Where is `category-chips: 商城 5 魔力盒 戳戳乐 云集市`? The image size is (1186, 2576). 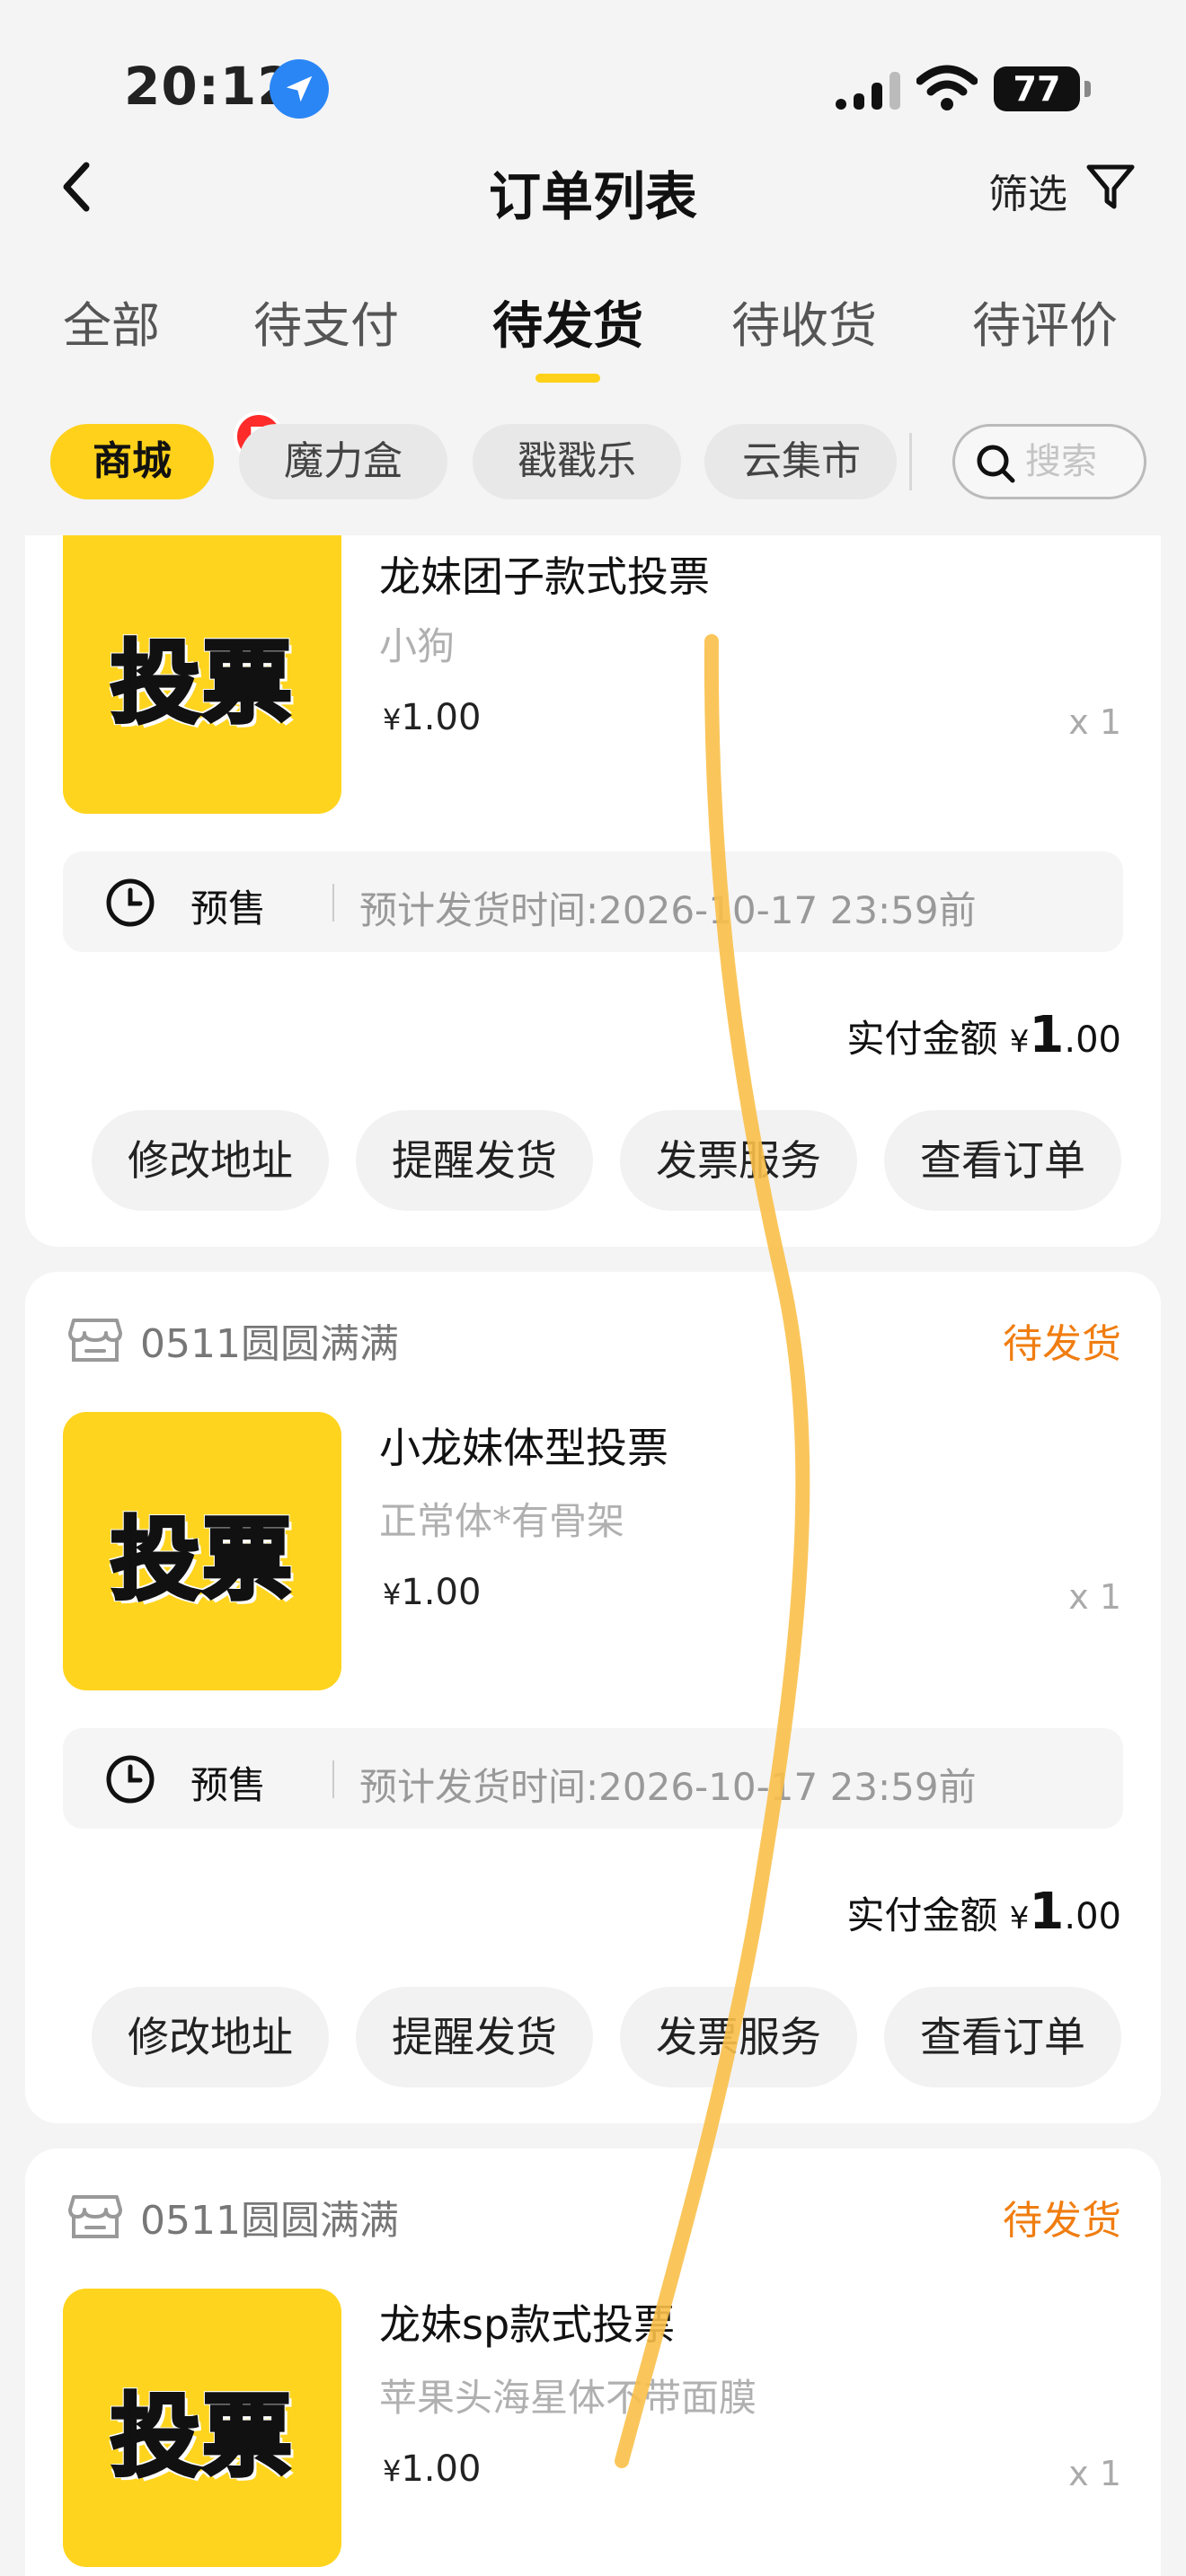
category-chips: 商城 5 魔力盒 戳戳乐 云集市 is located at coordinates (593, 458).